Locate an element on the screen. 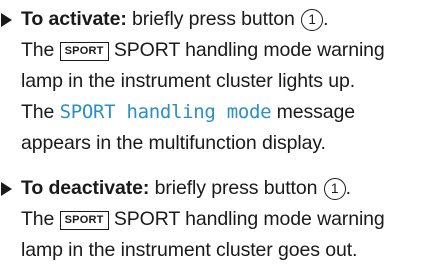 Image resolution: width=447 pixels, height=266 pixels. deactivate-line-2: The SPORT SPORT handling mode warning is located at coordinates (234, 219).